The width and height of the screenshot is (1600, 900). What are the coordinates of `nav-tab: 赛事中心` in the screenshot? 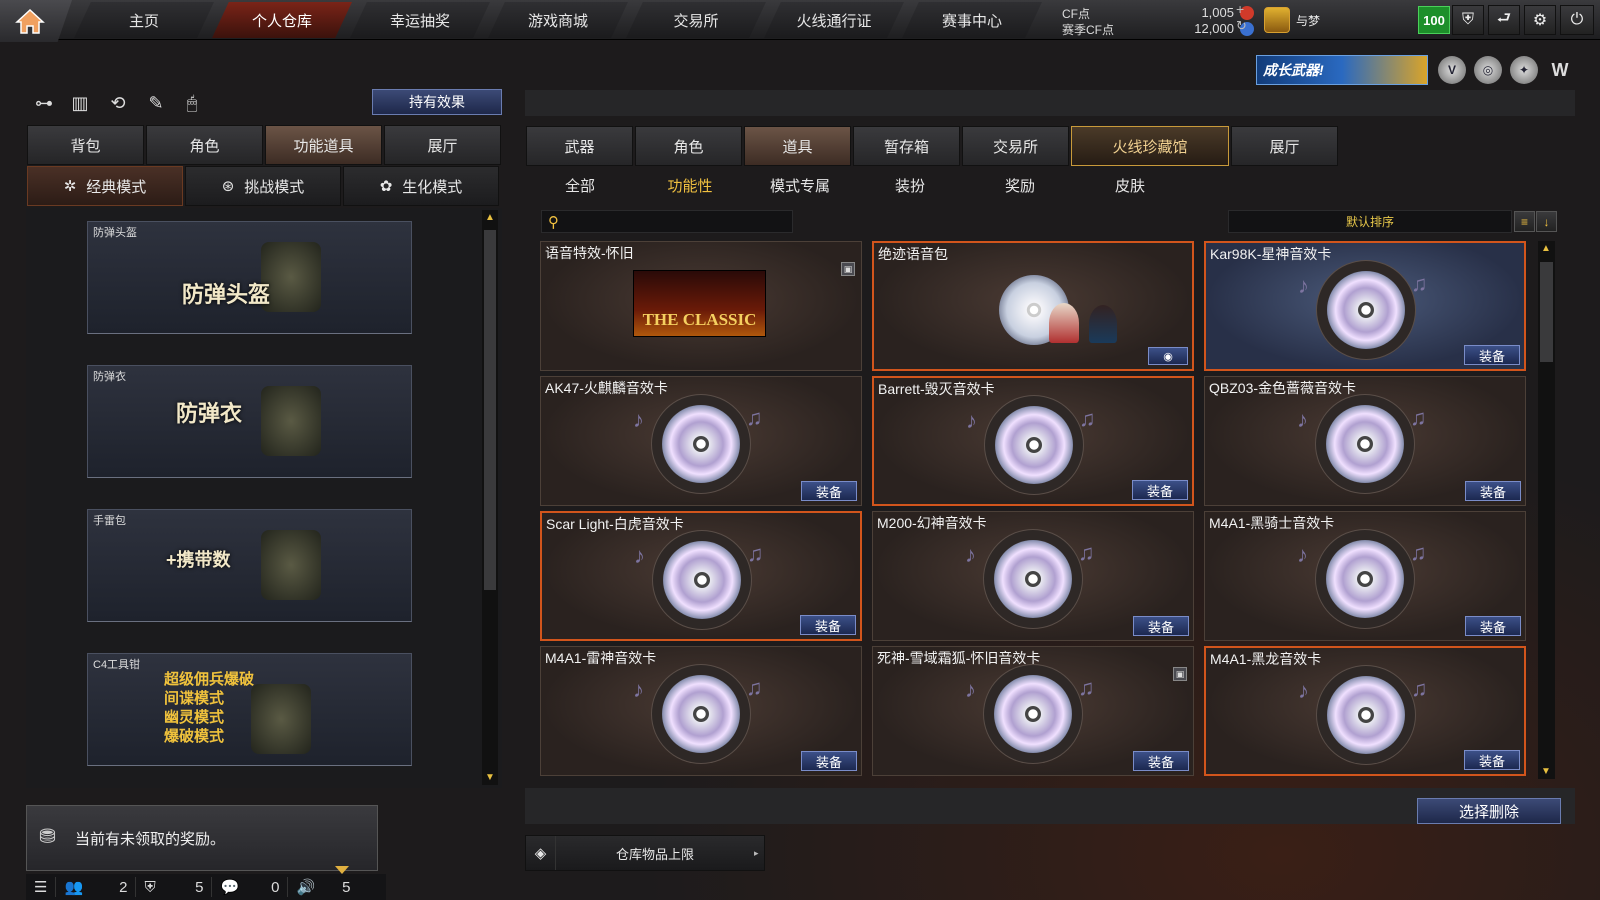 It's located at (972, 20).